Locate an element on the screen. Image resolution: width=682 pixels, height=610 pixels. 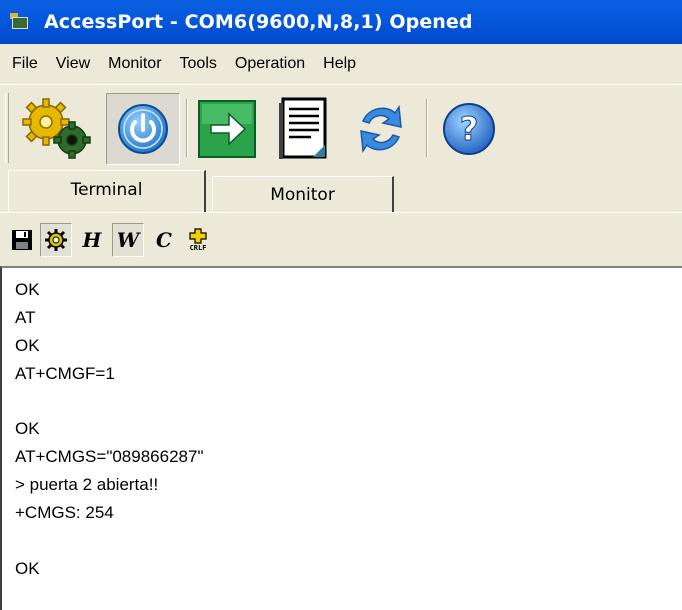
power-icon is located at coordinates (143, 129).